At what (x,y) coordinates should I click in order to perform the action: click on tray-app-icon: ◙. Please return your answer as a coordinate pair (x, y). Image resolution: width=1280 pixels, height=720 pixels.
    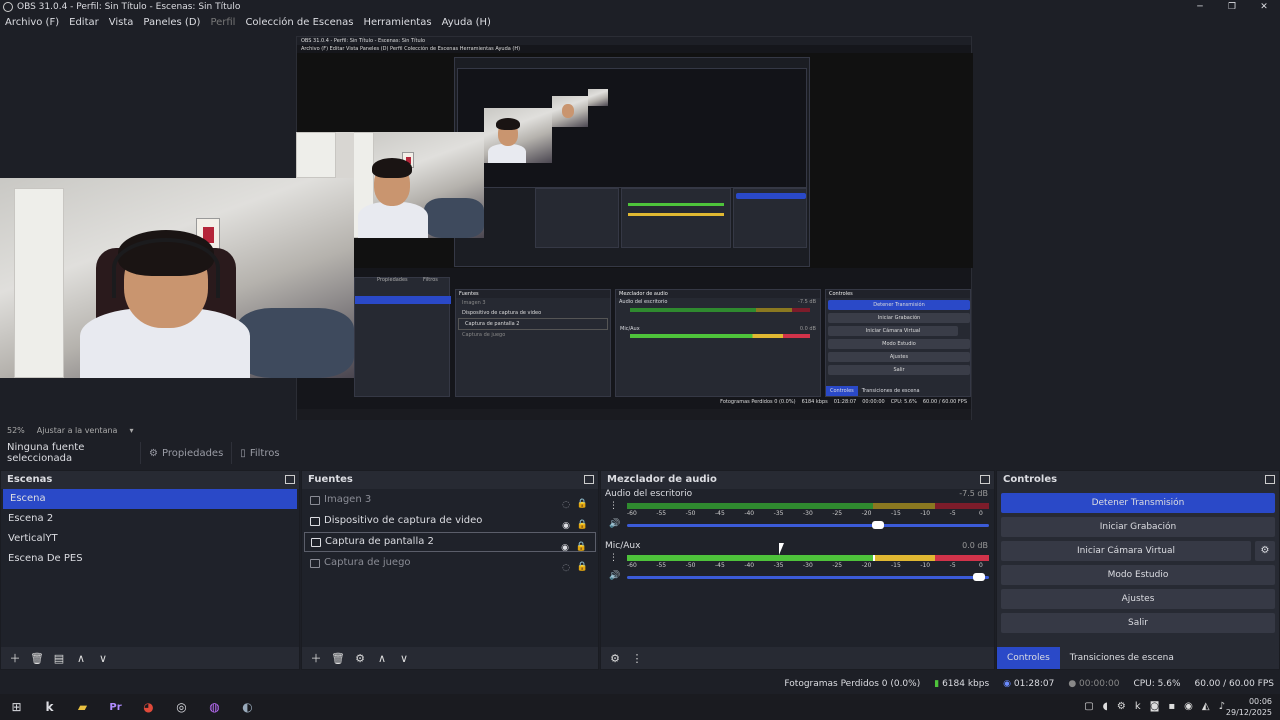
    Looking at the image, I should click on (1155, 706).